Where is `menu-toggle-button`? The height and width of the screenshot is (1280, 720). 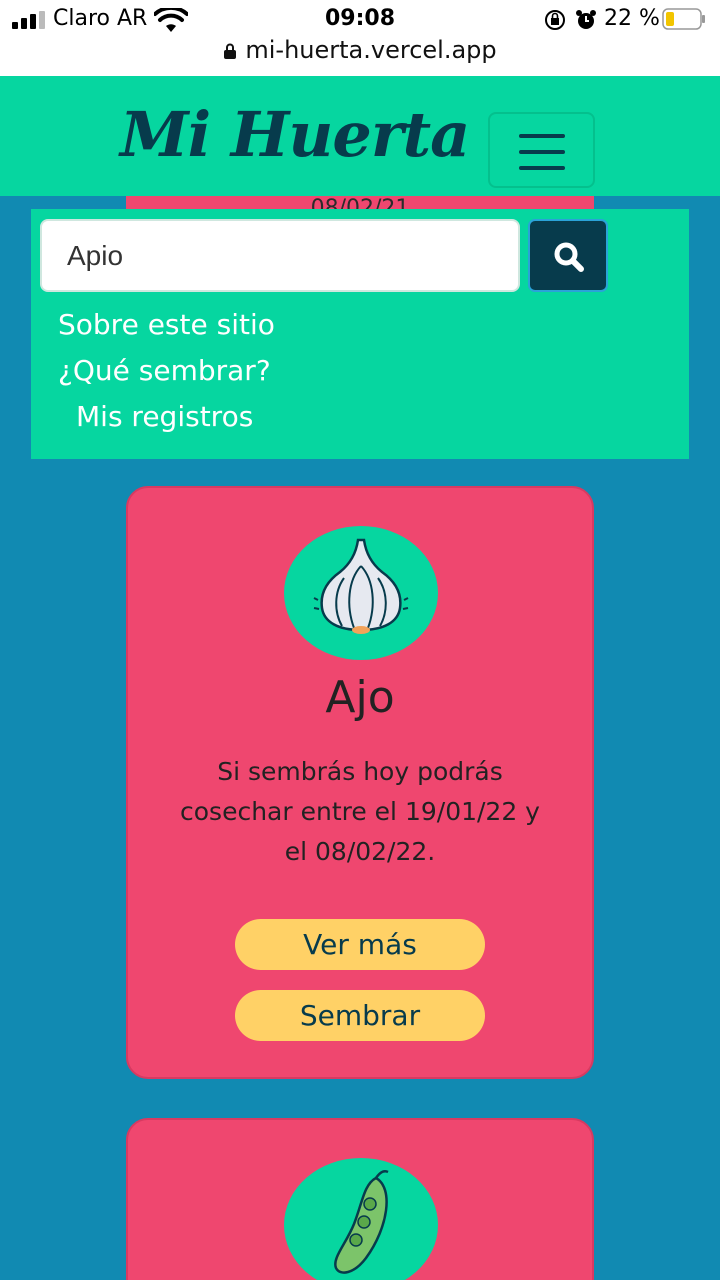 menu-toggle-button is located at coordinates (541, 150).